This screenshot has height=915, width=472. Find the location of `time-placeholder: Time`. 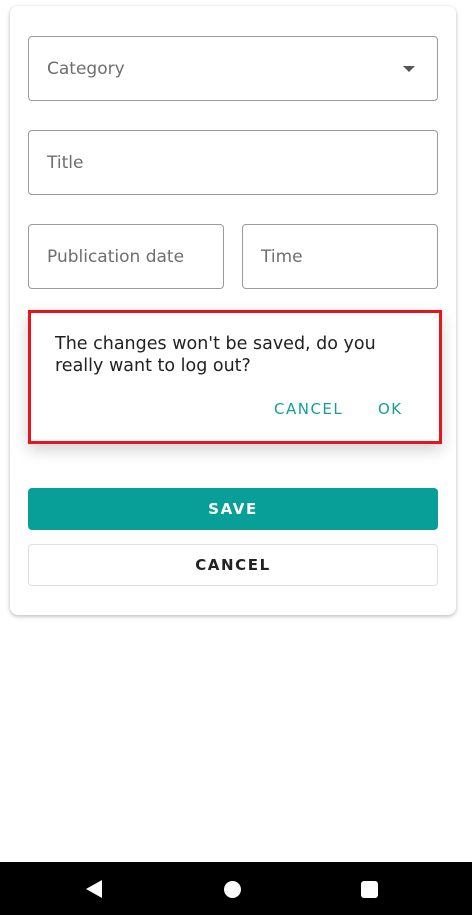

time-placeholder: Time is located at coordinates (282, 256).